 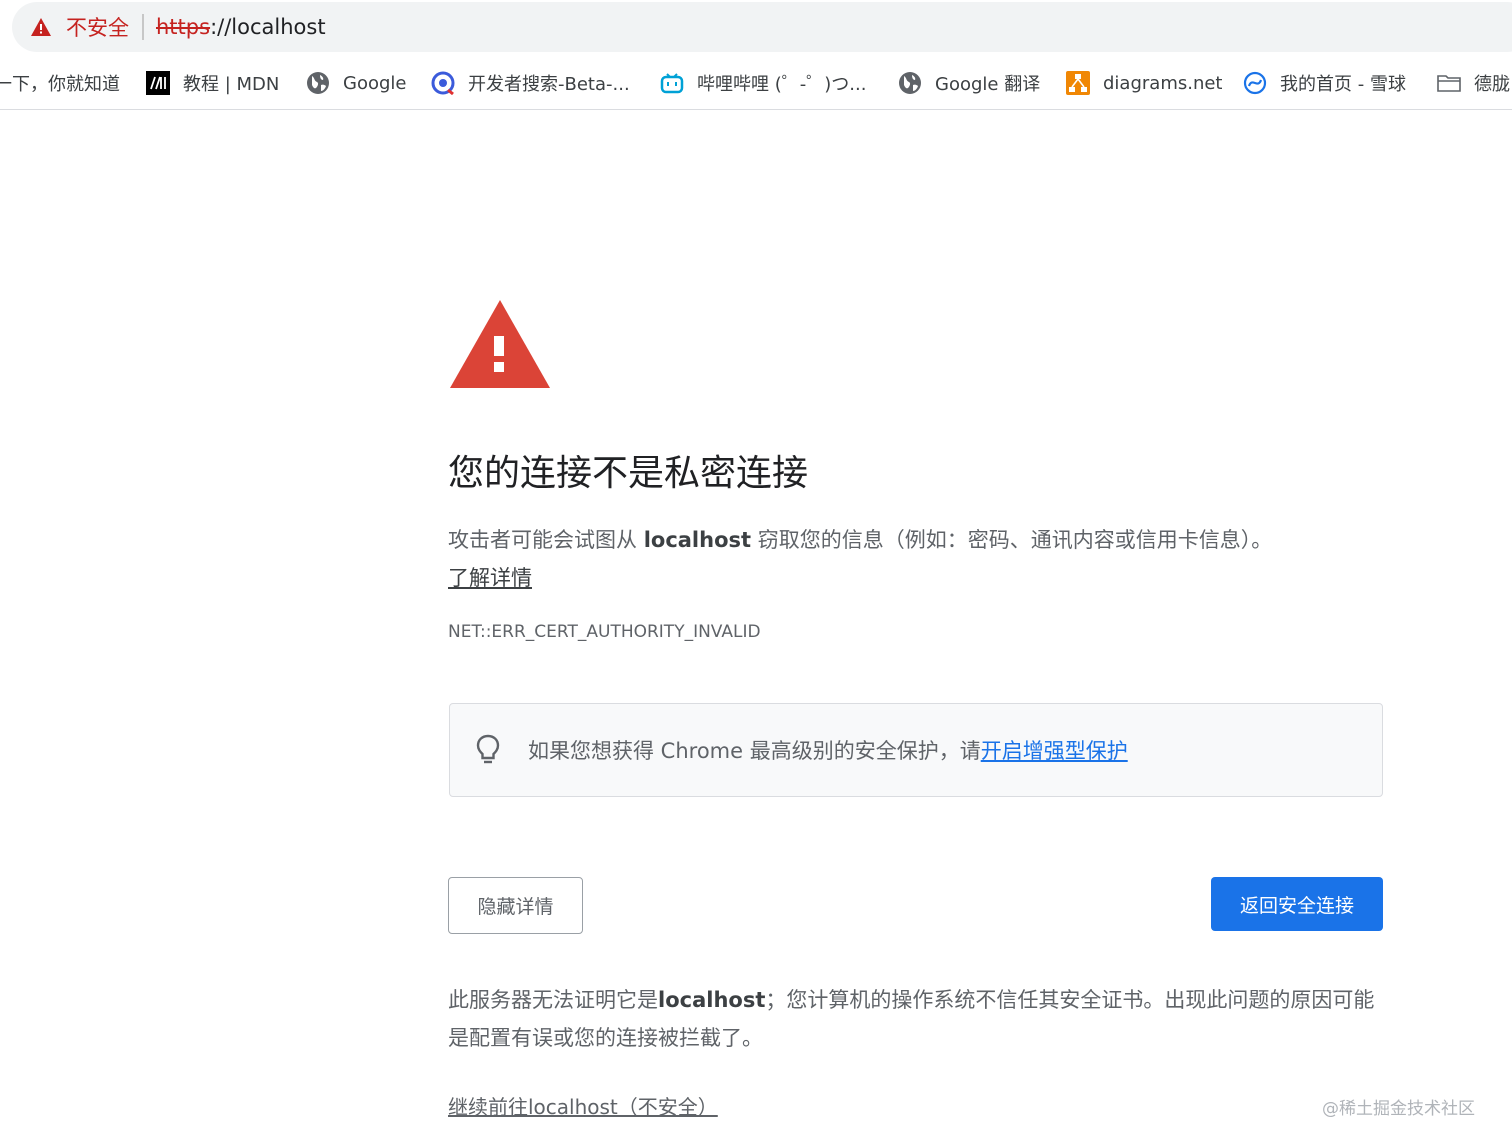 What do you see at coordinates (490, 578) in the screenshot?
I see `learn-more-link: 了解详情` at bounding box center [490, 578].